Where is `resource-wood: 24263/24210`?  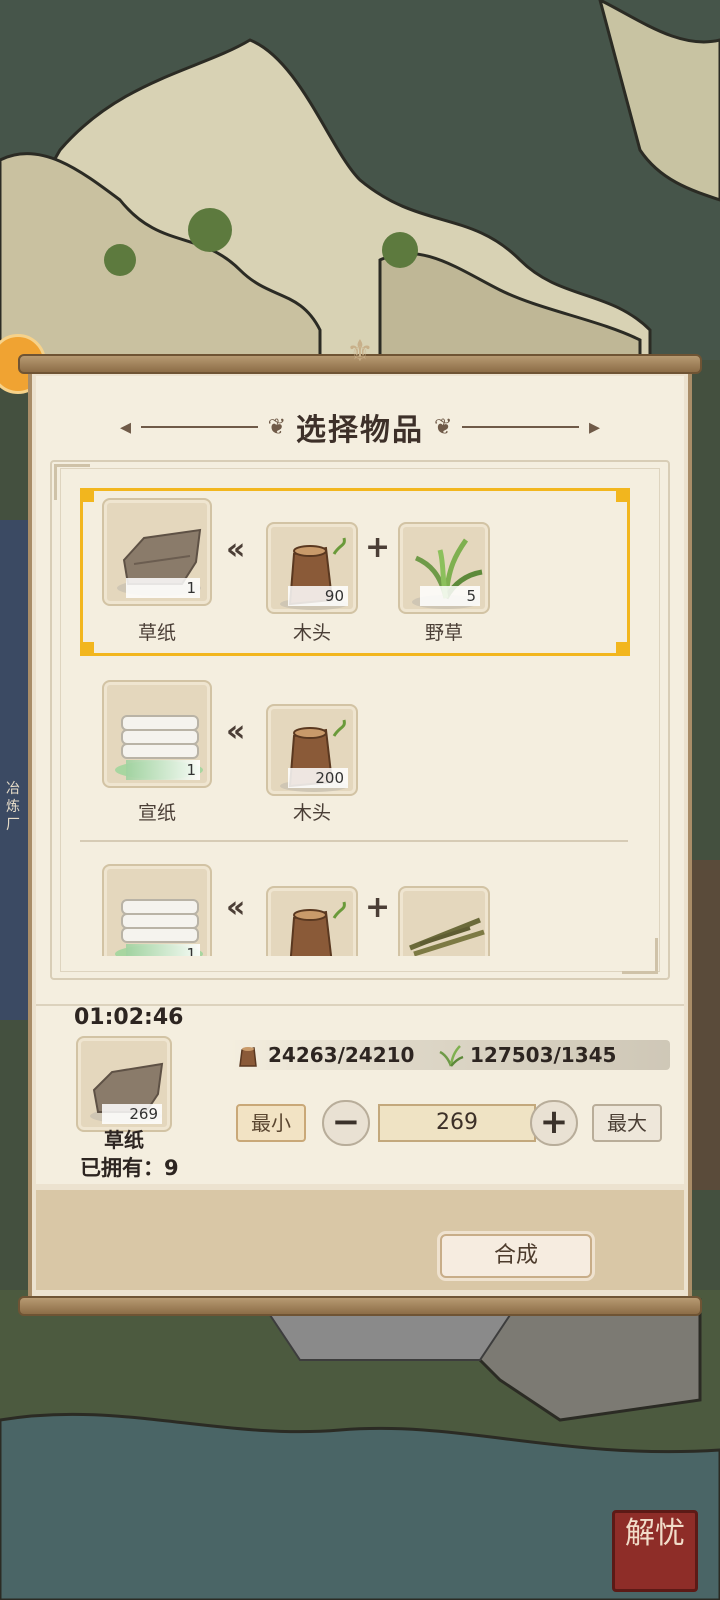 resource-wood: 24263/24210 is located at coordinates (325, 1055).